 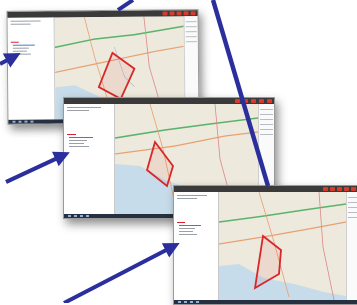 I want to click on taskbar, so click(x=265, y=302).